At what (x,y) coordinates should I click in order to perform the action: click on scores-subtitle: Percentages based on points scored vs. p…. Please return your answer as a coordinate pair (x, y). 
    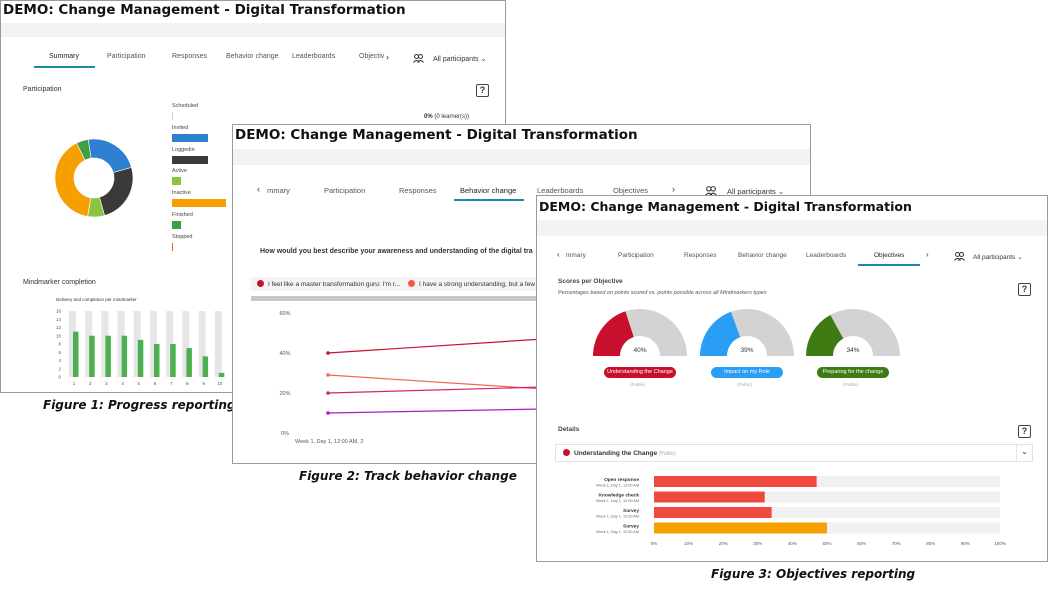
    Looking at the image, I should click on (662, 293).